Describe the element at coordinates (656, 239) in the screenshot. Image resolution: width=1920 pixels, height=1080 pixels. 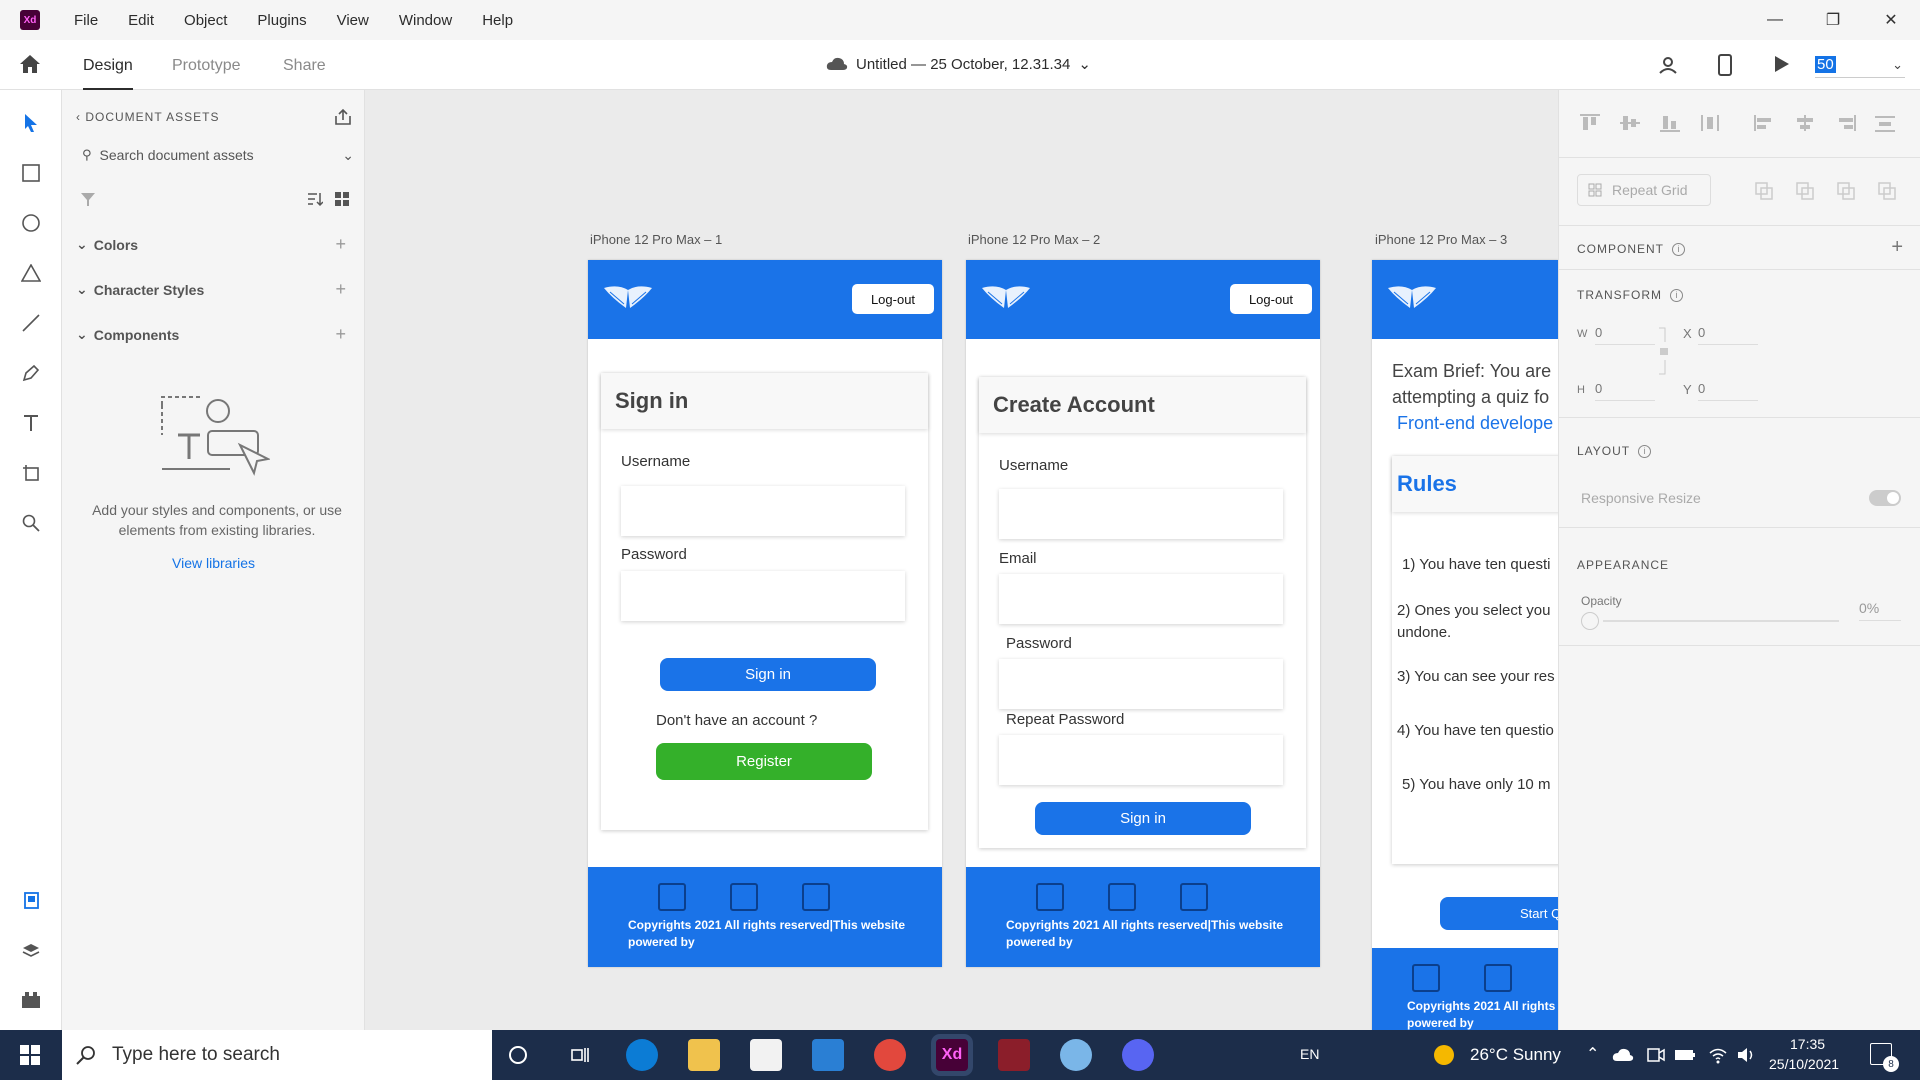
I see `artboard-label: iPhone 12 Pro Max – 1` at that location.